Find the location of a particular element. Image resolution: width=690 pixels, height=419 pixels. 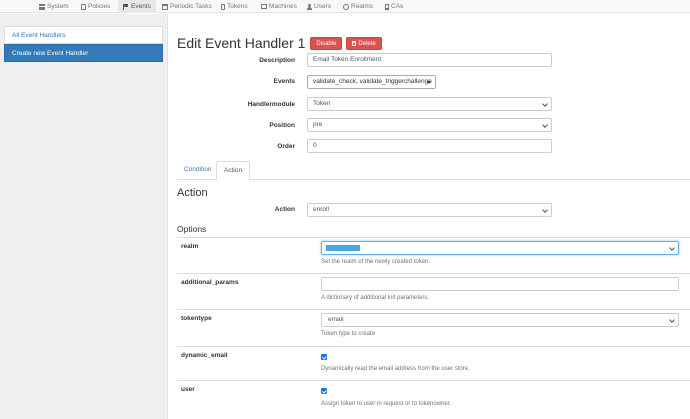

tab-condition: Condition is located at coordinates (197, 170).